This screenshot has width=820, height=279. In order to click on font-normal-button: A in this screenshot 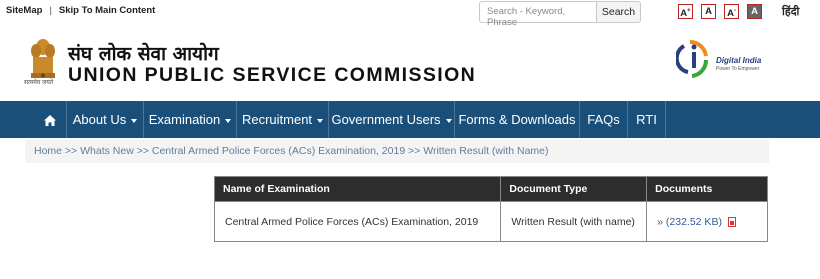, I will do `click(708, 11)`.